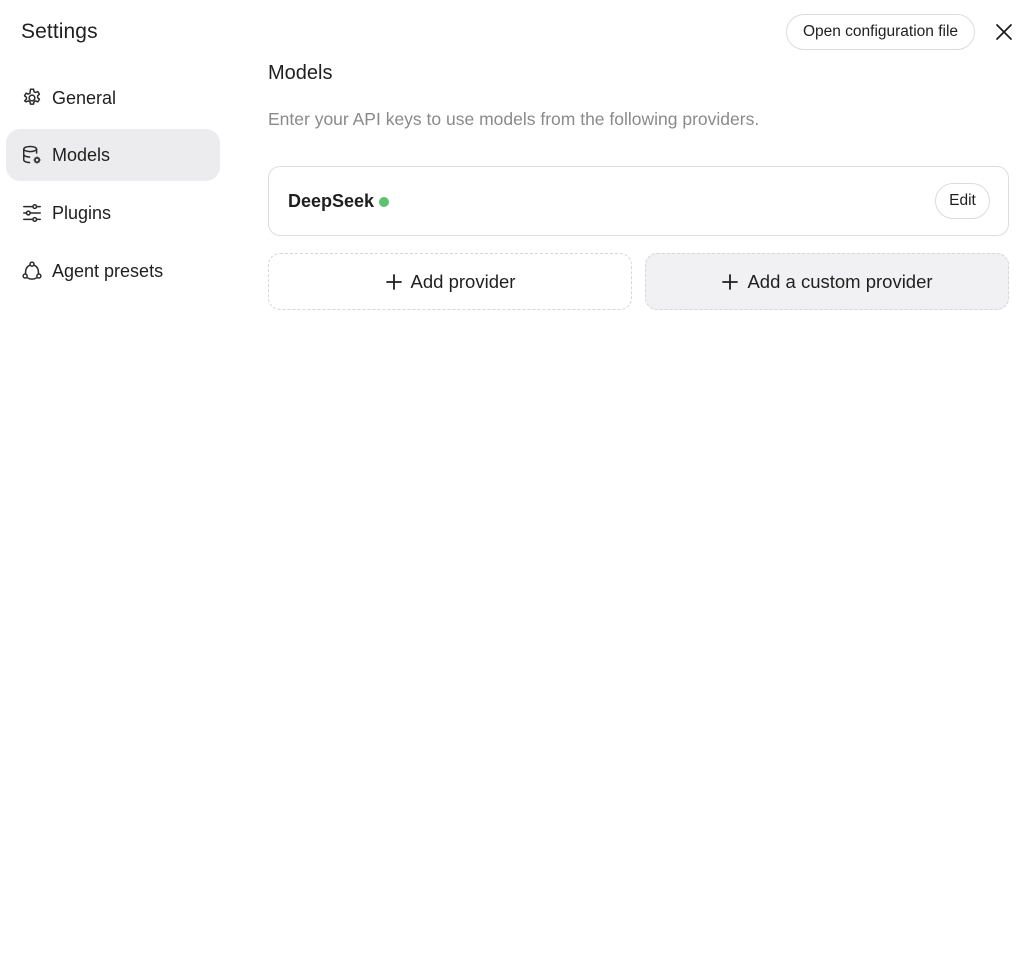 The width and height of the screenshot is (1024, 953). Describe the element at coordinates (331, 201) in the screenshot. I see `provider-name: DeepSeek` at that location.